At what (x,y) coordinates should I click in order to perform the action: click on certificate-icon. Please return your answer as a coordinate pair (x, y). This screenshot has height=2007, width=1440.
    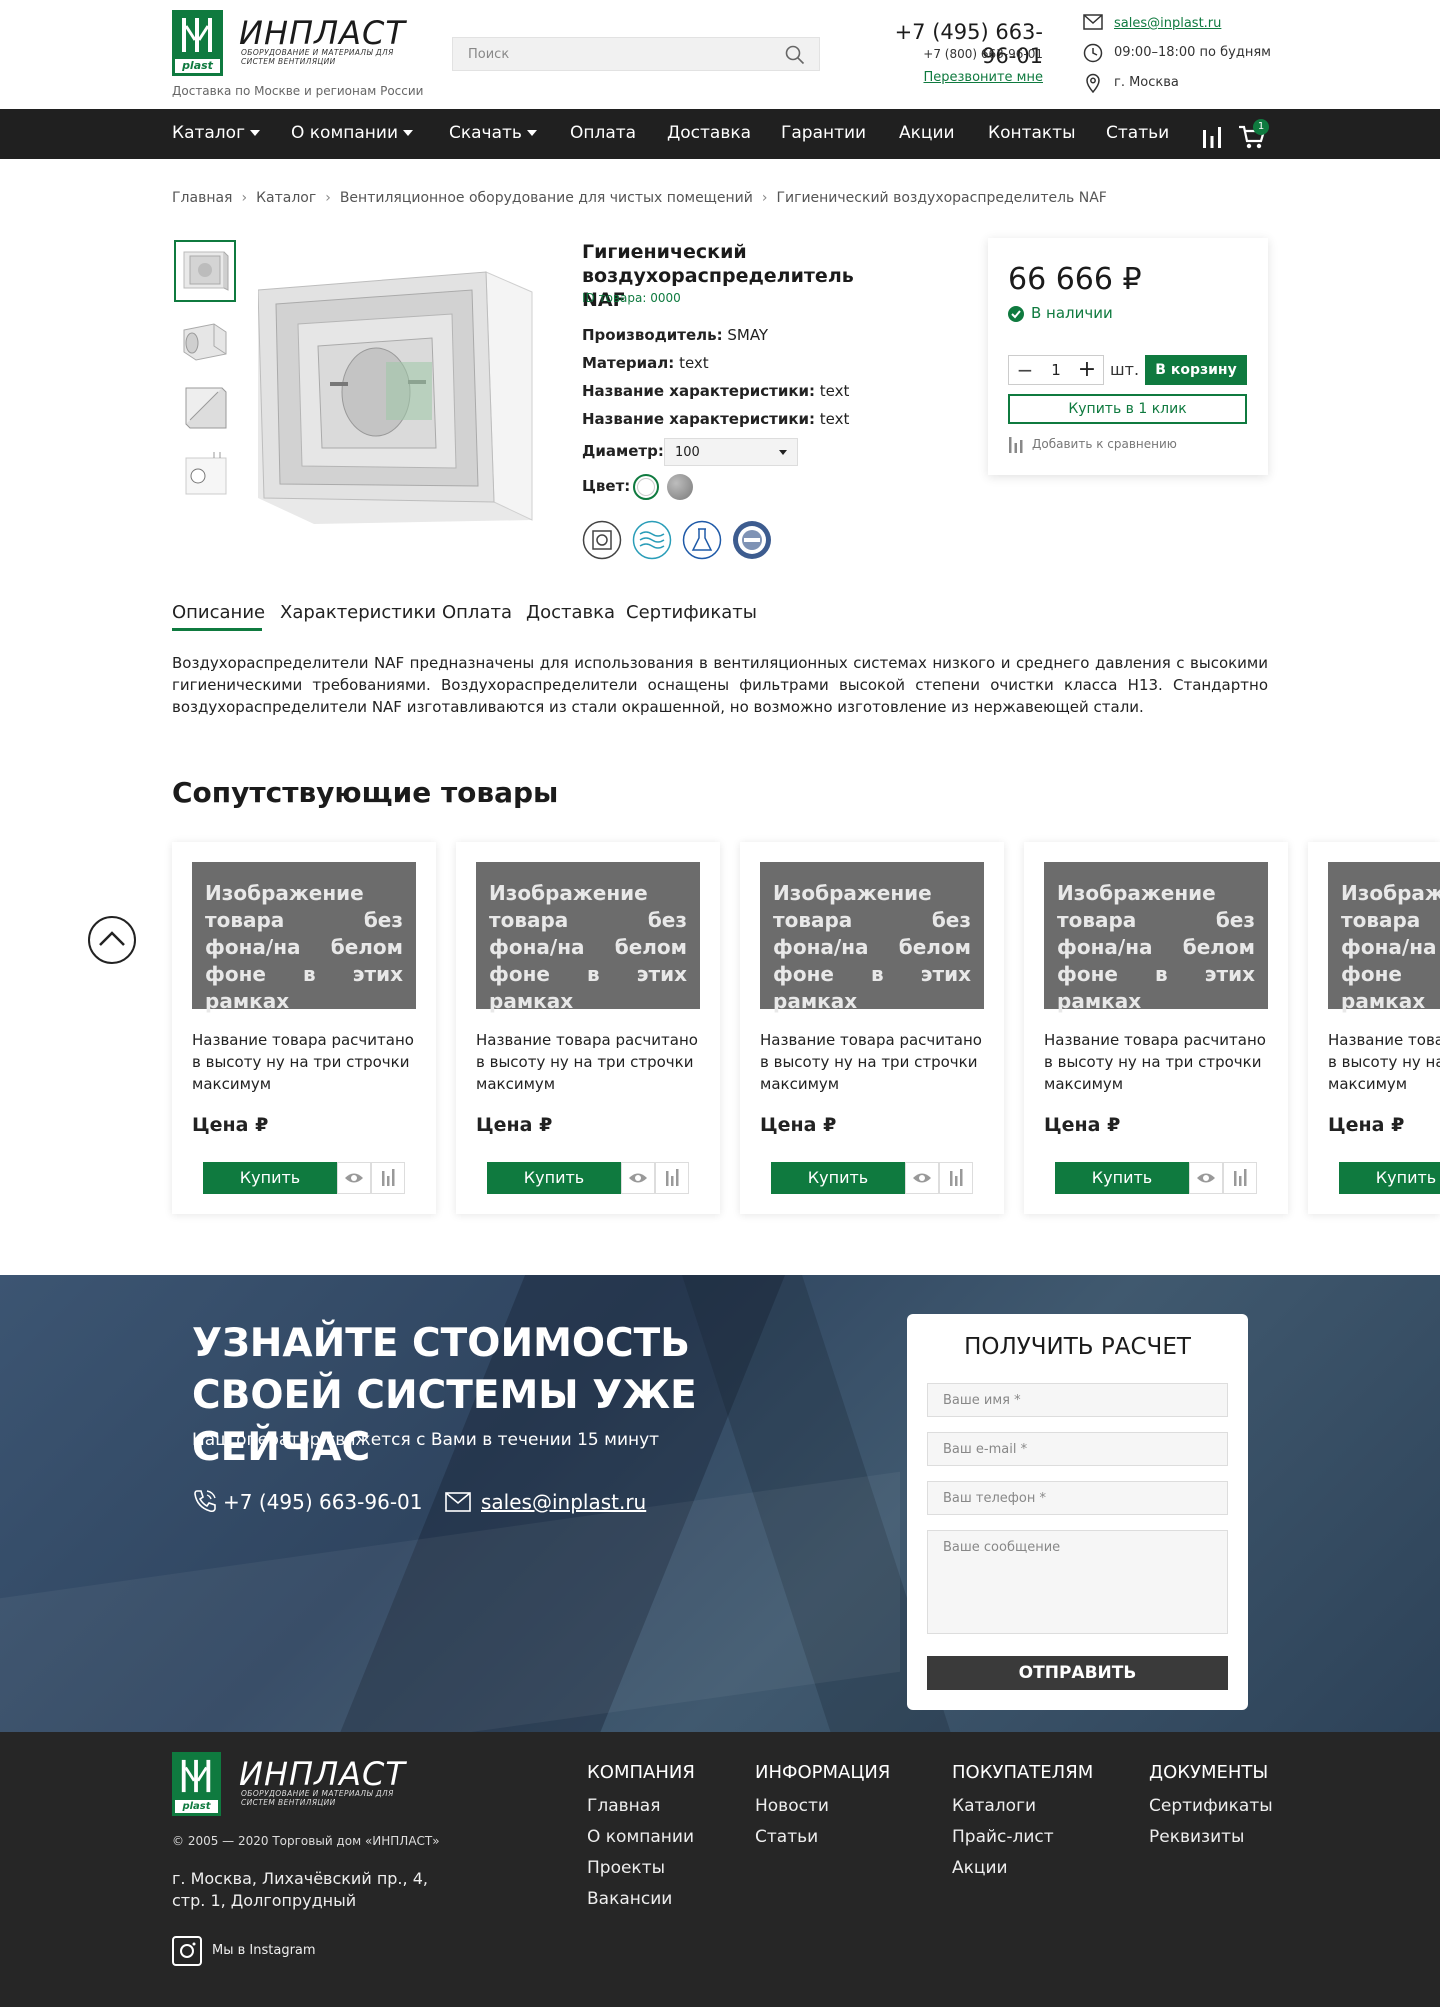
    Looking at the image, I should click on (602, 540).